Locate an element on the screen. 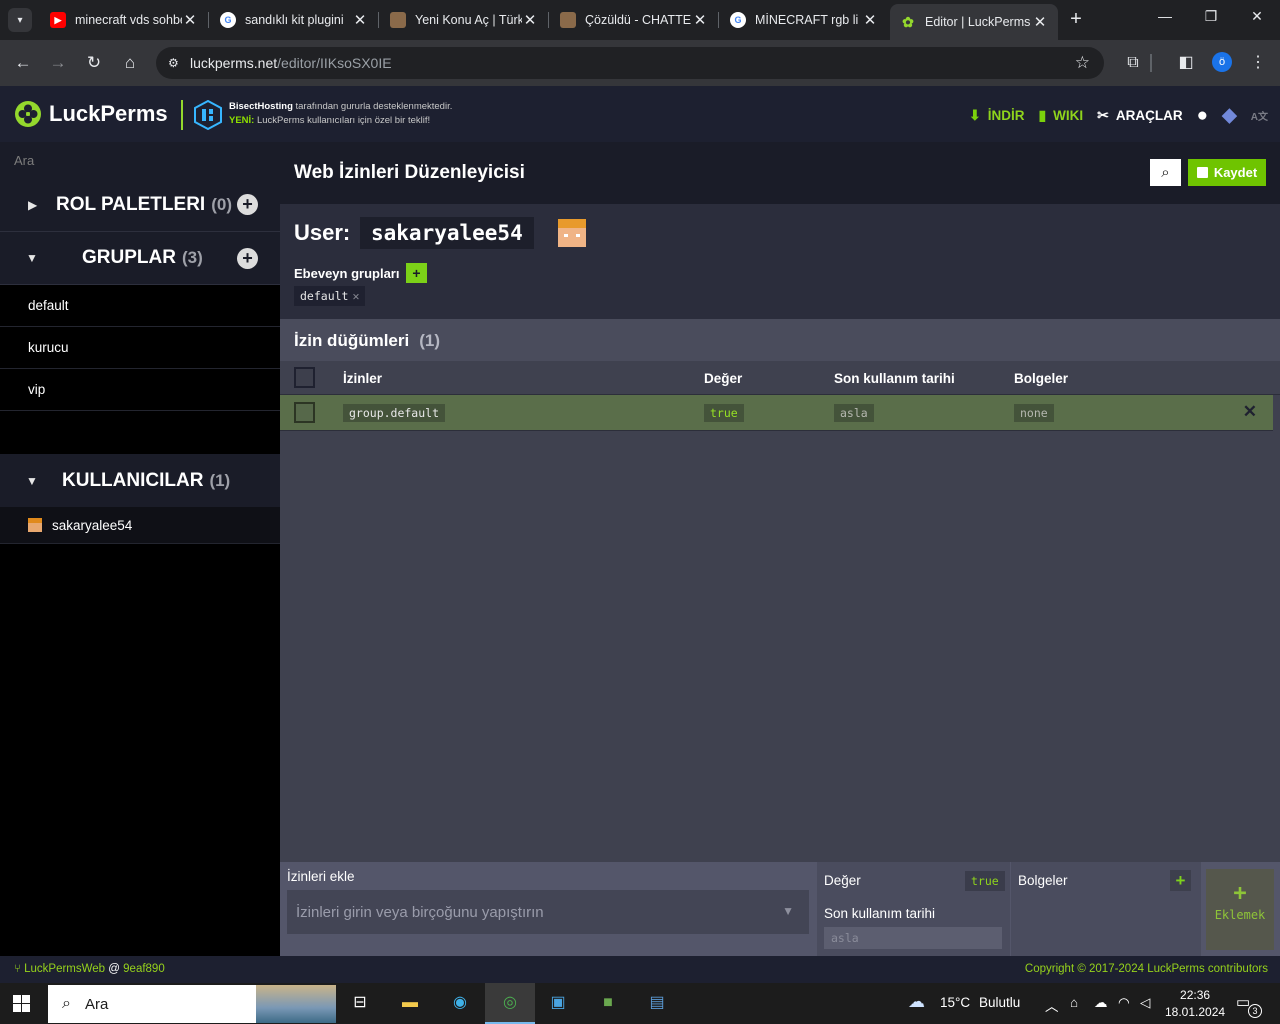  new-tab-button: + is located at coordinates (1076, 20).